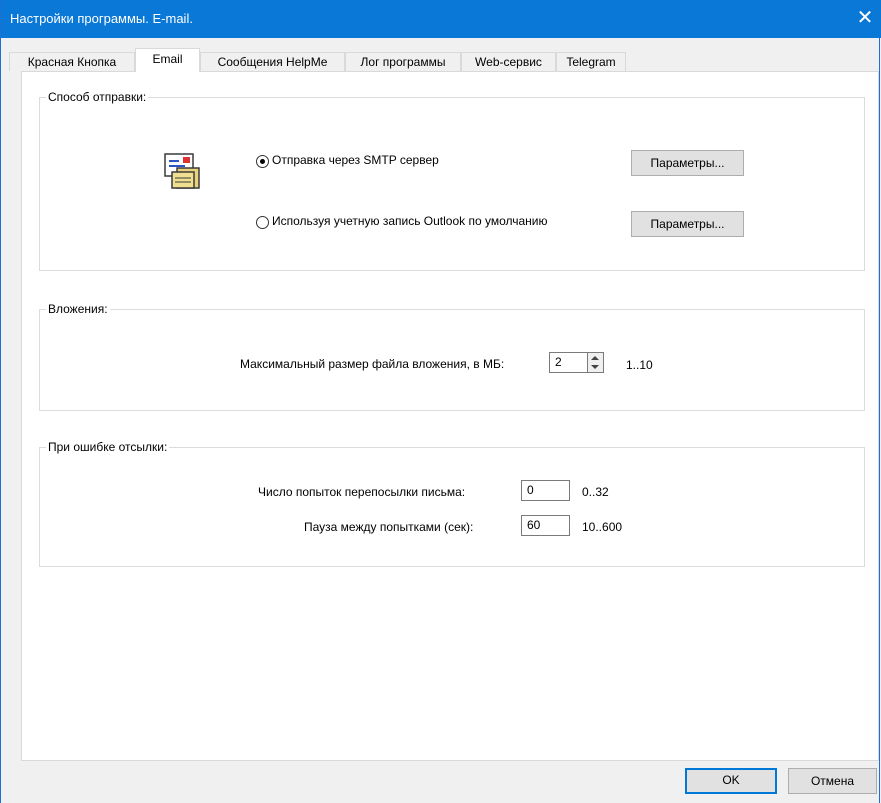 The height and width of the screenshot is (803, 881). I want to click on retries-label: Число попыток перепосылки письма:, so click(362, 492).